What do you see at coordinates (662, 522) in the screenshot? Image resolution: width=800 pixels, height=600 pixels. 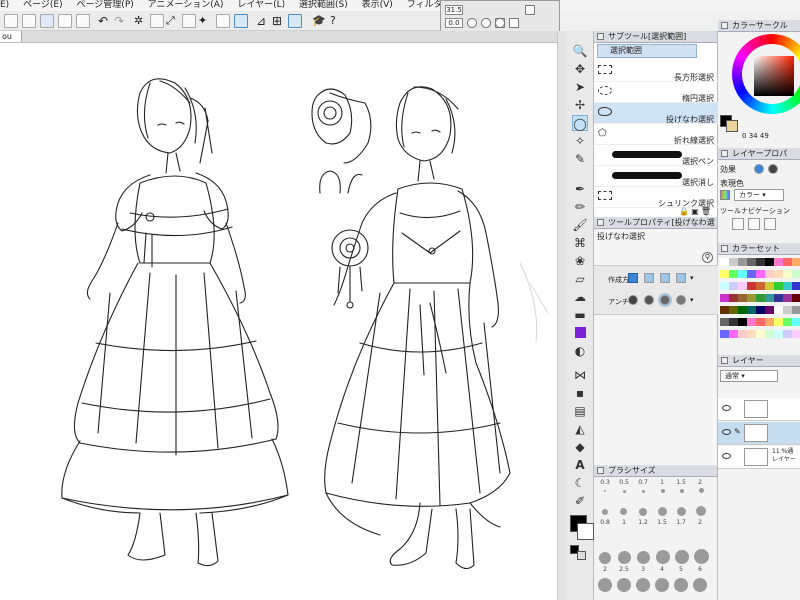 I see `brush-size-label: 1.5` at bounding box center [662, 522].